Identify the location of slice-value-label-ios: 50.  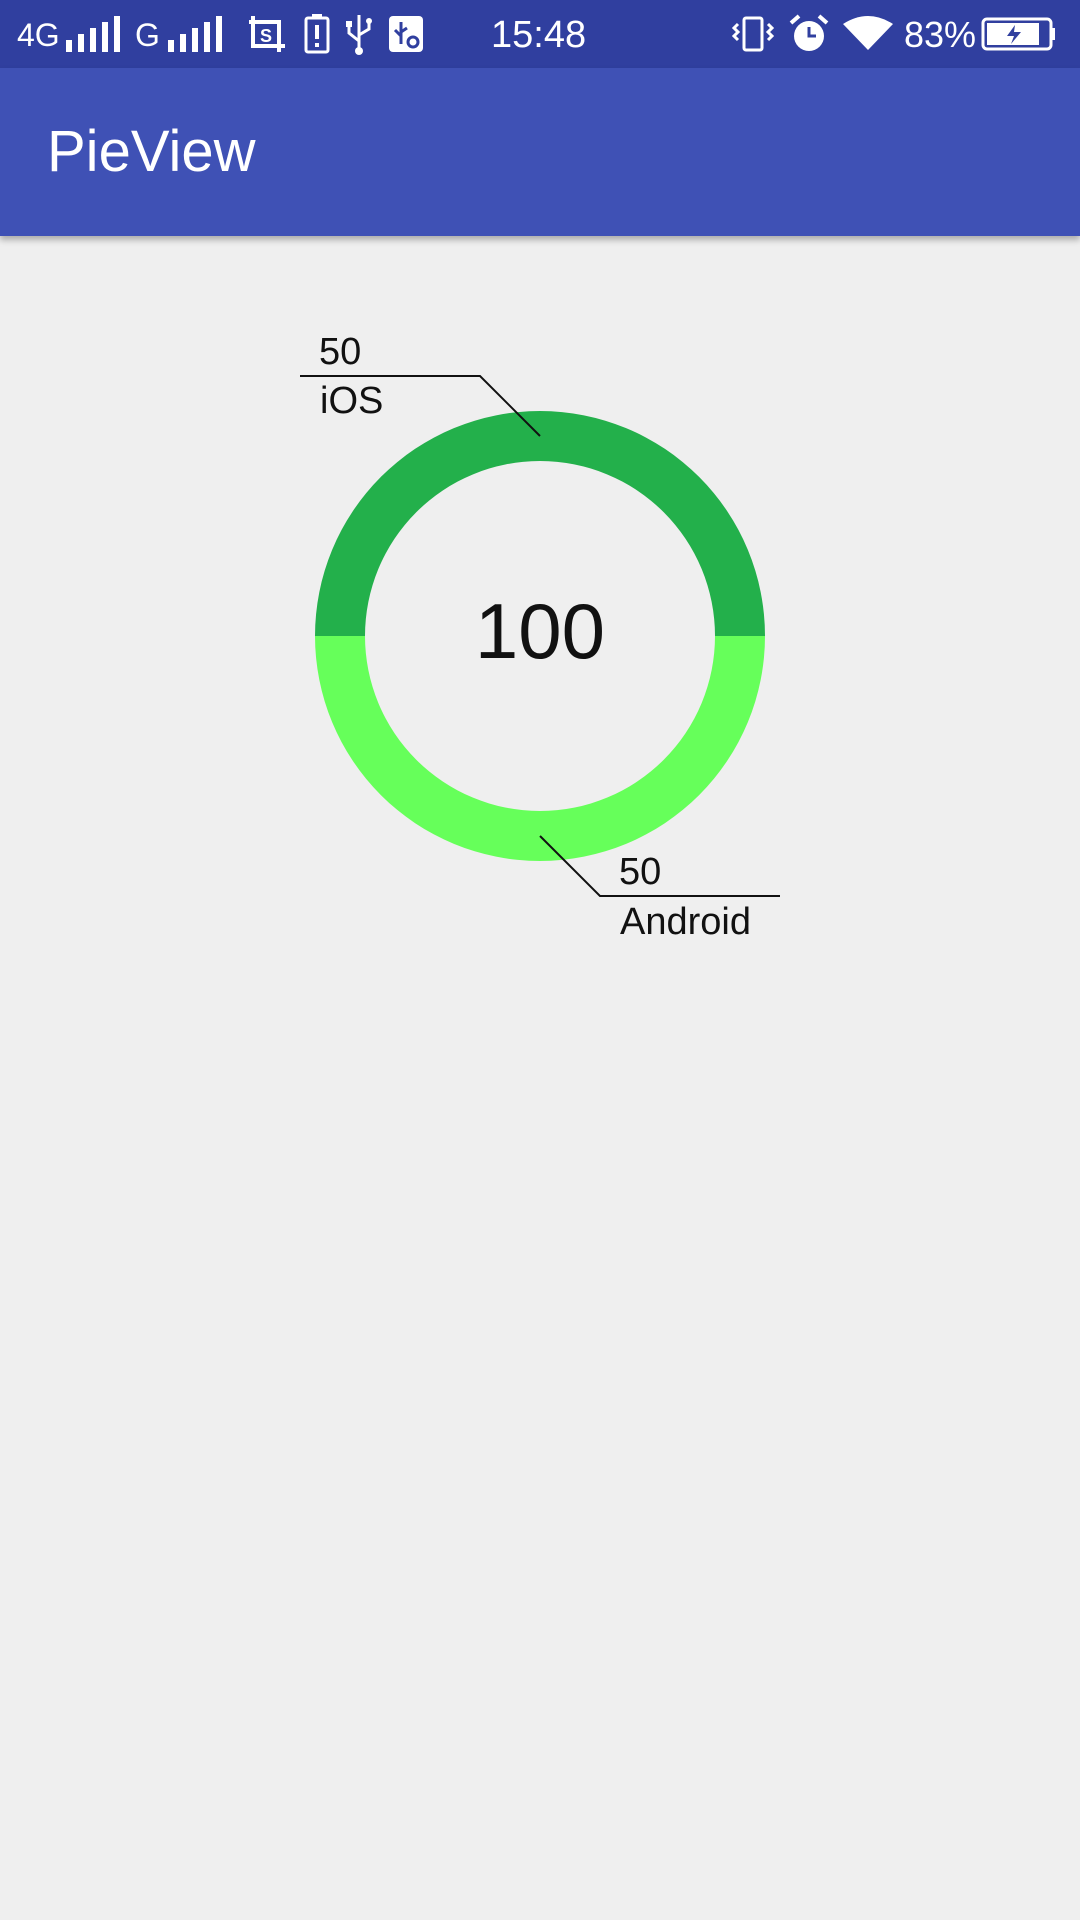
(340, 352).